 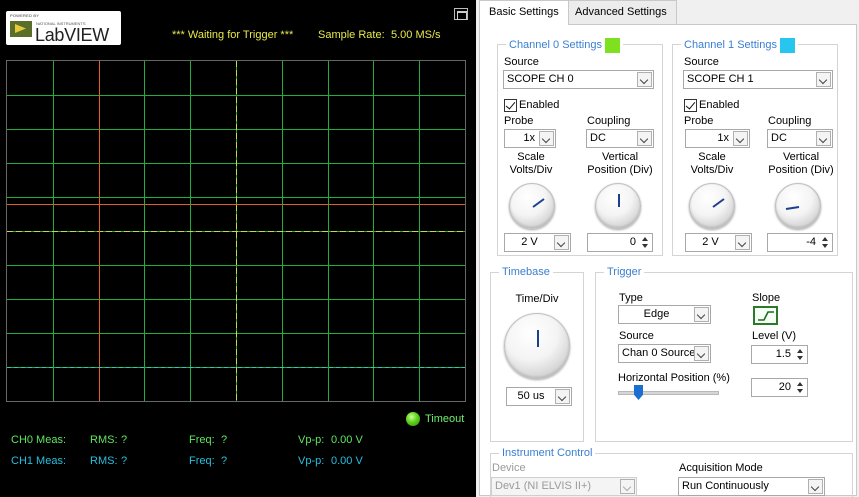 What do you see at coordinates (202, 440) in the screenshot?
I see `ch0-freq-label: Freq:` at bounding box center [202, 440].